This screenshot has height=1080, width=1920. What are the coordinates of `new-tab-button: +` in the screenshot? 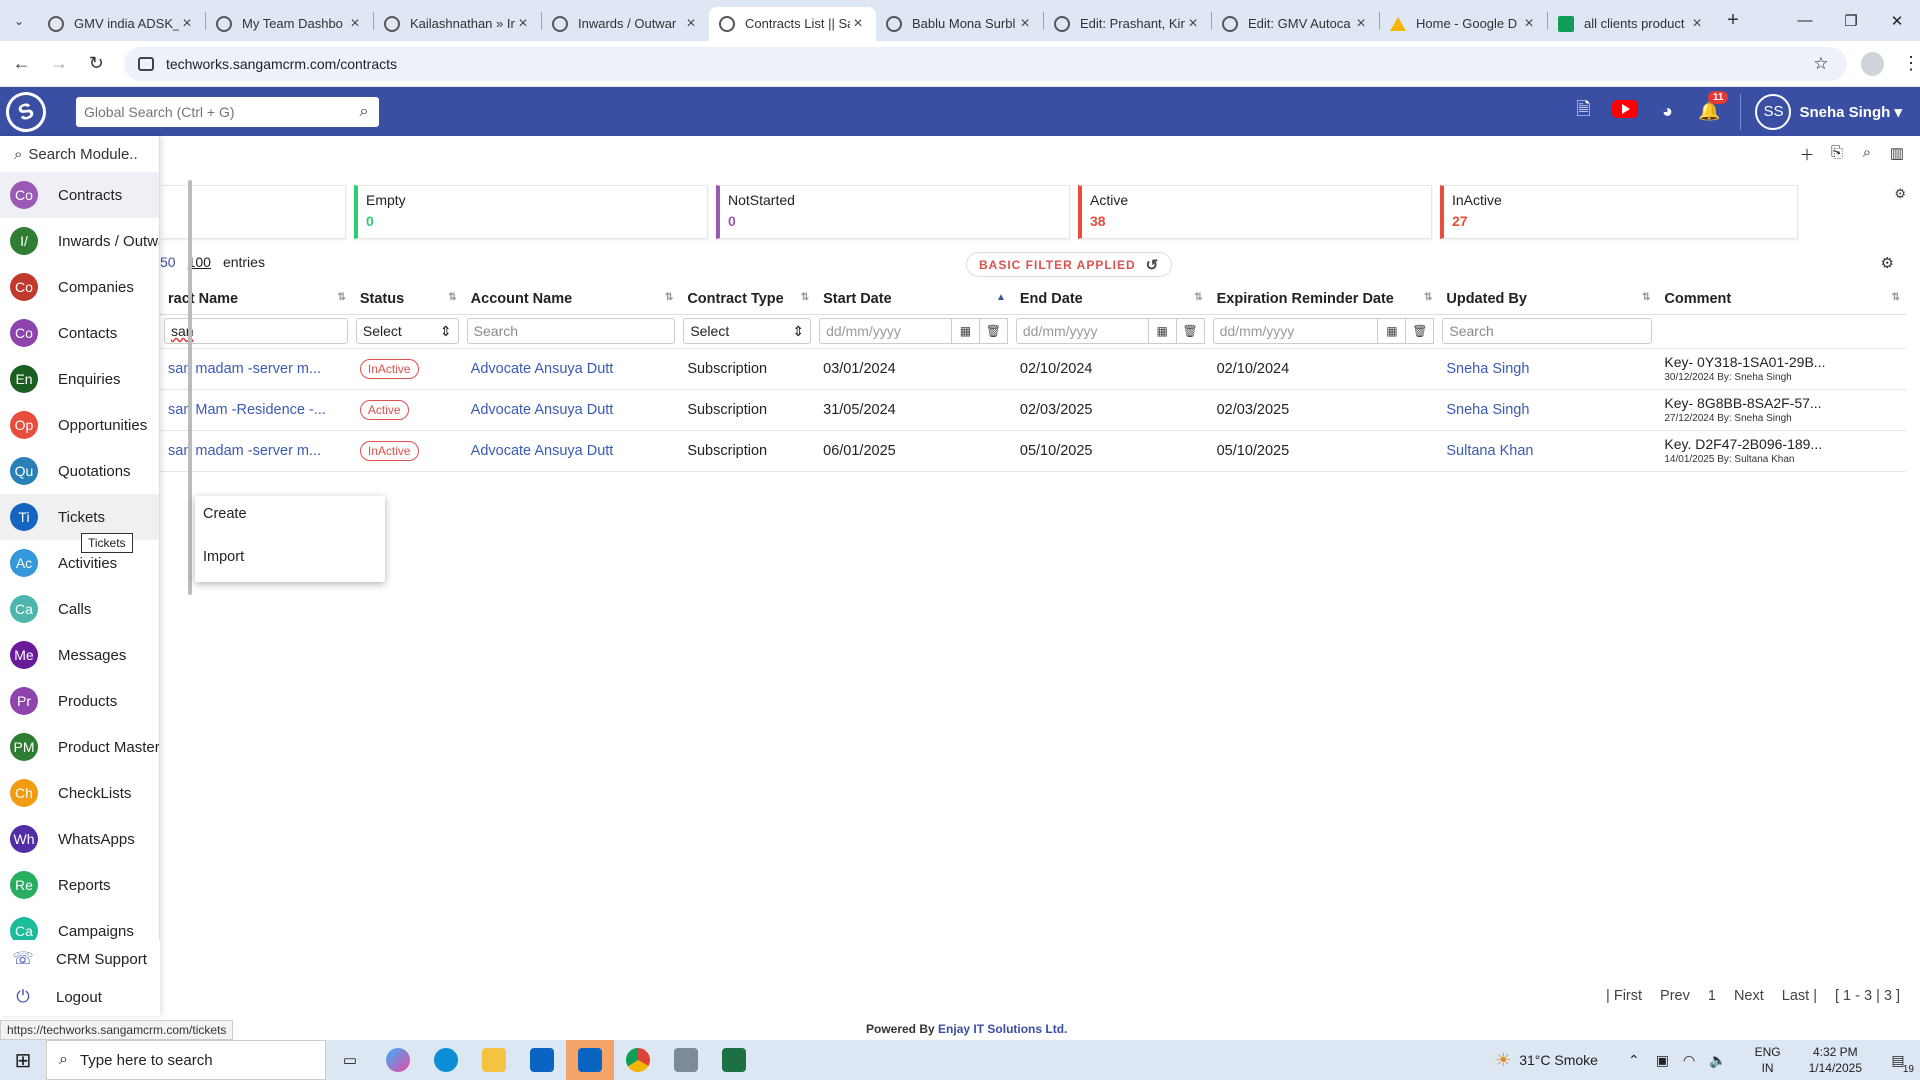 It's located at (1733, 20).